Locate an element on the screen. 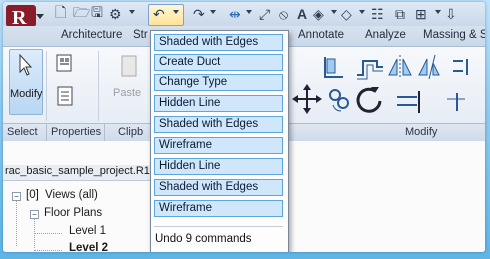 The width and height of the screenshot is (490, 259). sync-icon: ⚙ is located at coordinates (115, 14).